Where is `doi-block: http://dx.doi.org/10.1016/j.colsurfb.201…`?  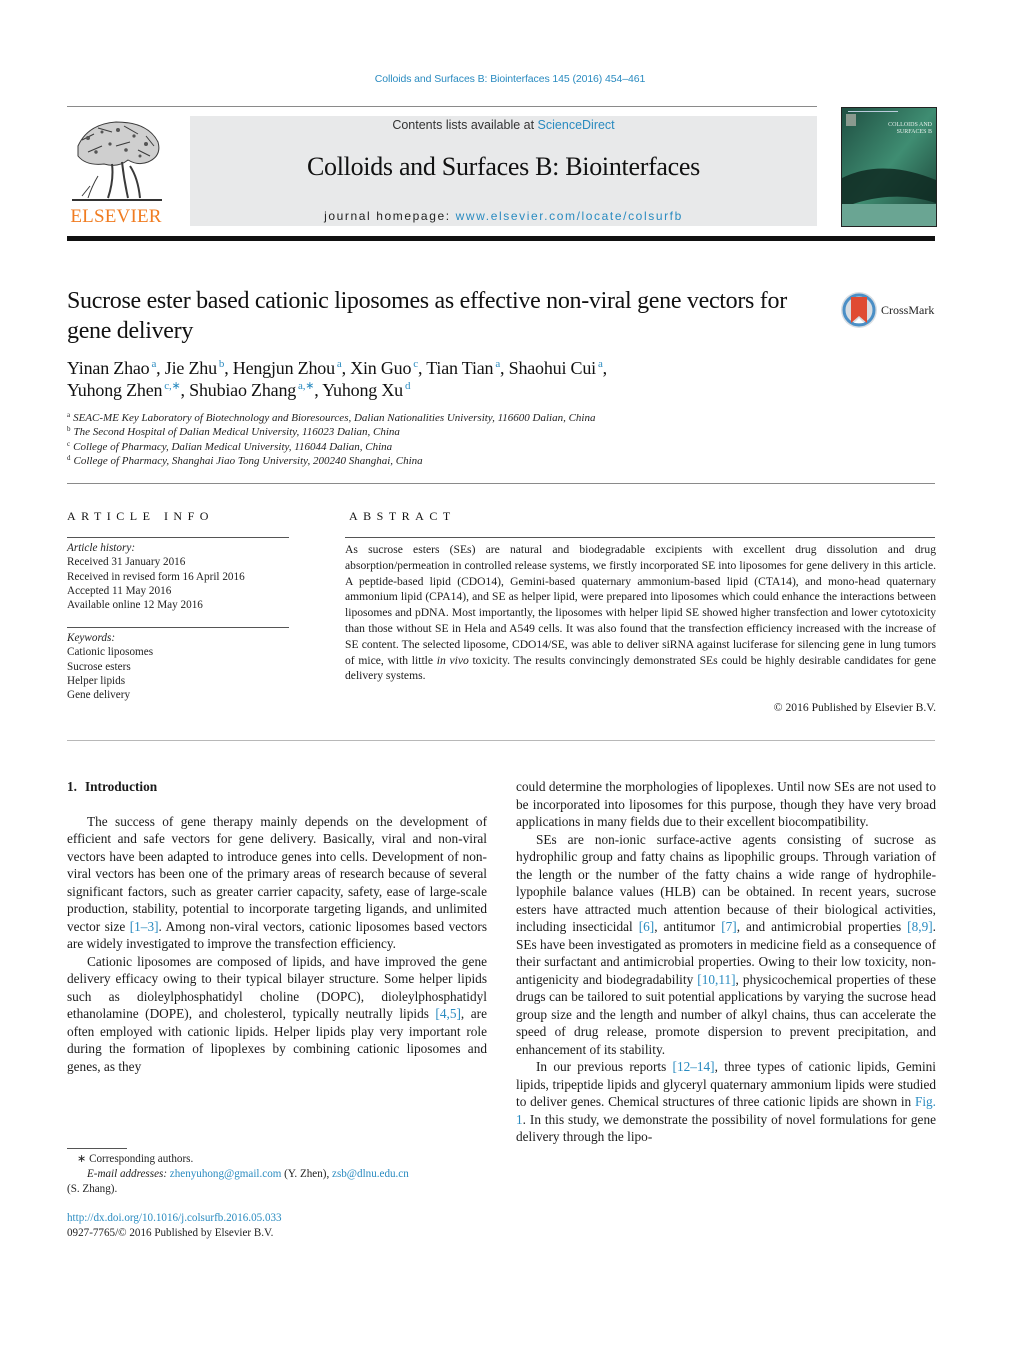
doi-block: http://dx.doi.org/10.1016/j.colsurfb.201… is located at coordinates (277, 1226).